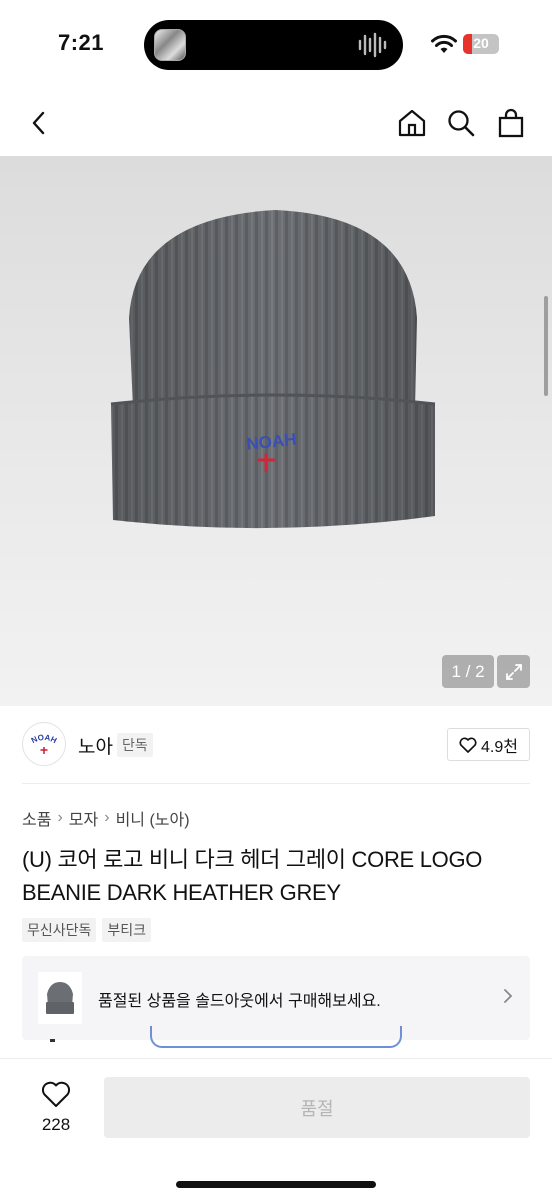  Describe the element at coordinates (44, 739) in the screenshot. I see `svg-text: NOAH` at that location.